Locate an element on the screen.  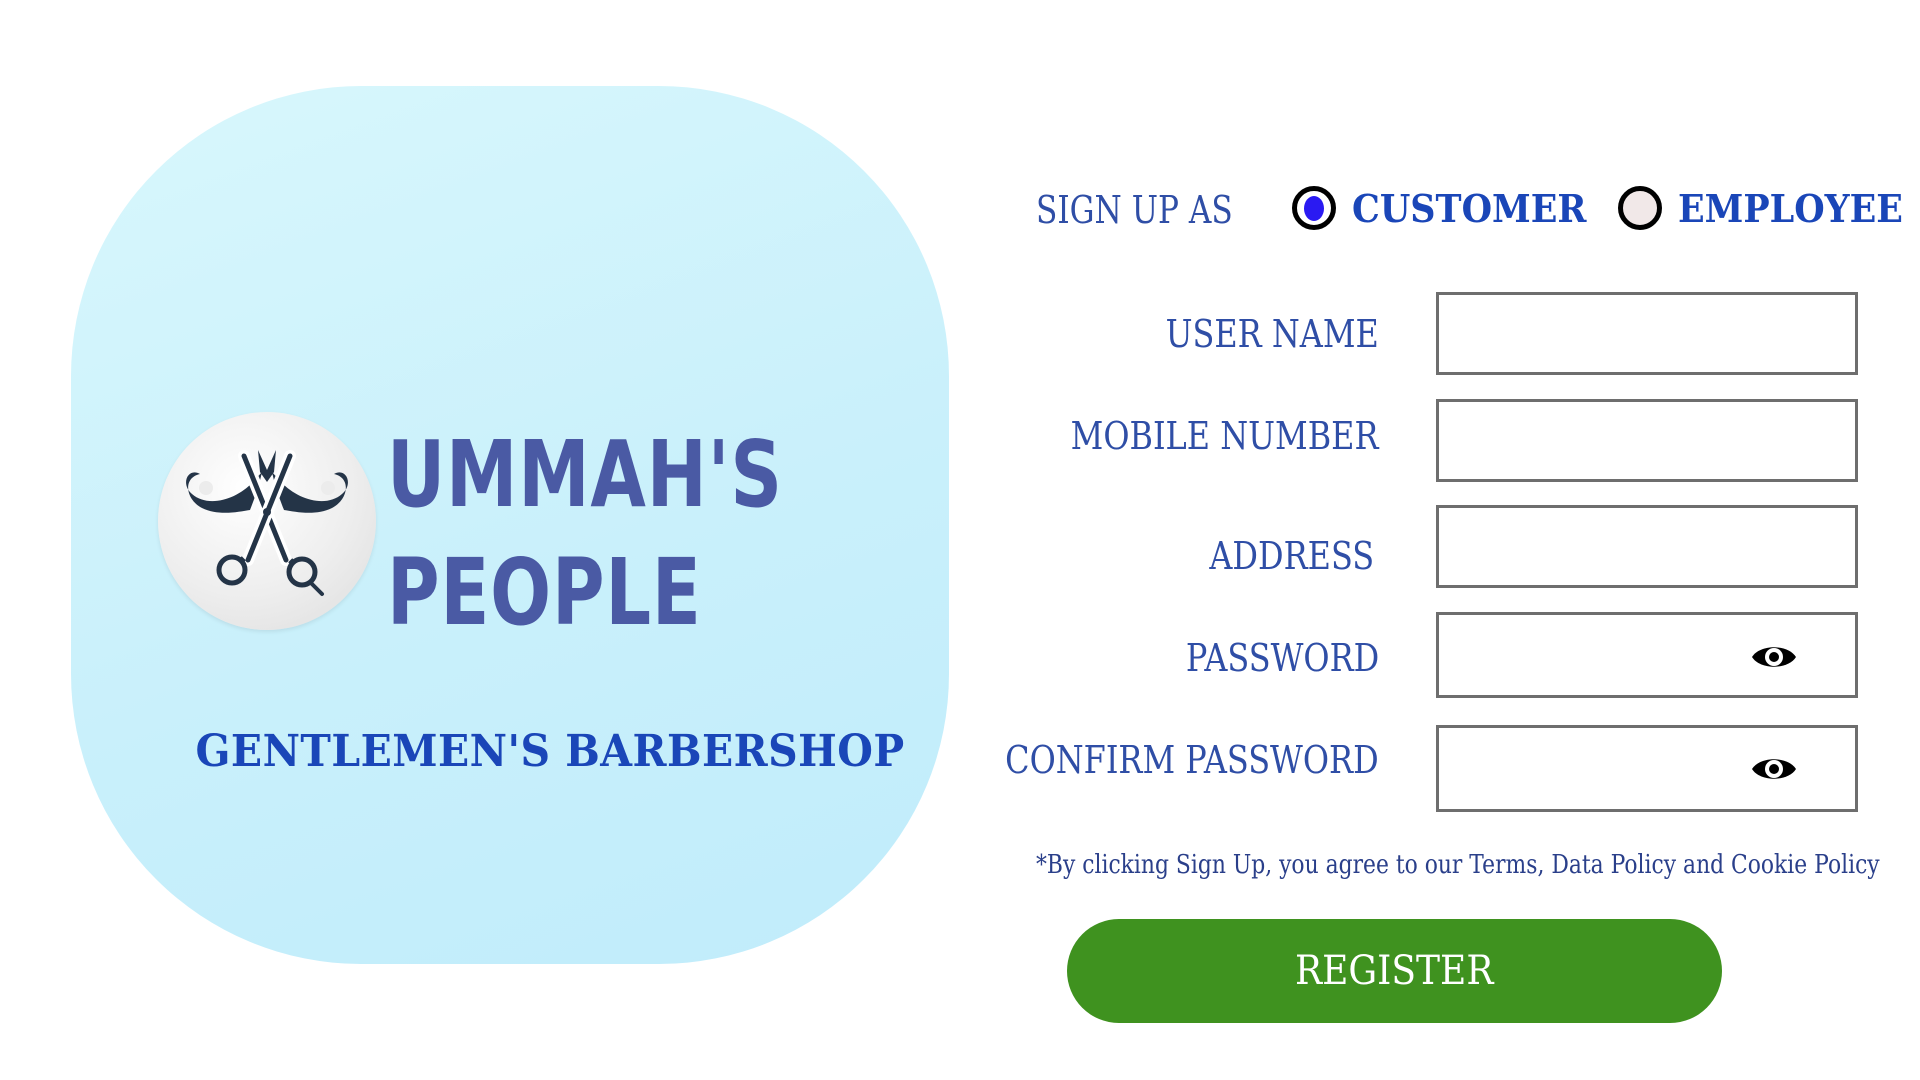
address-input is located at coordinates (1647, 546).